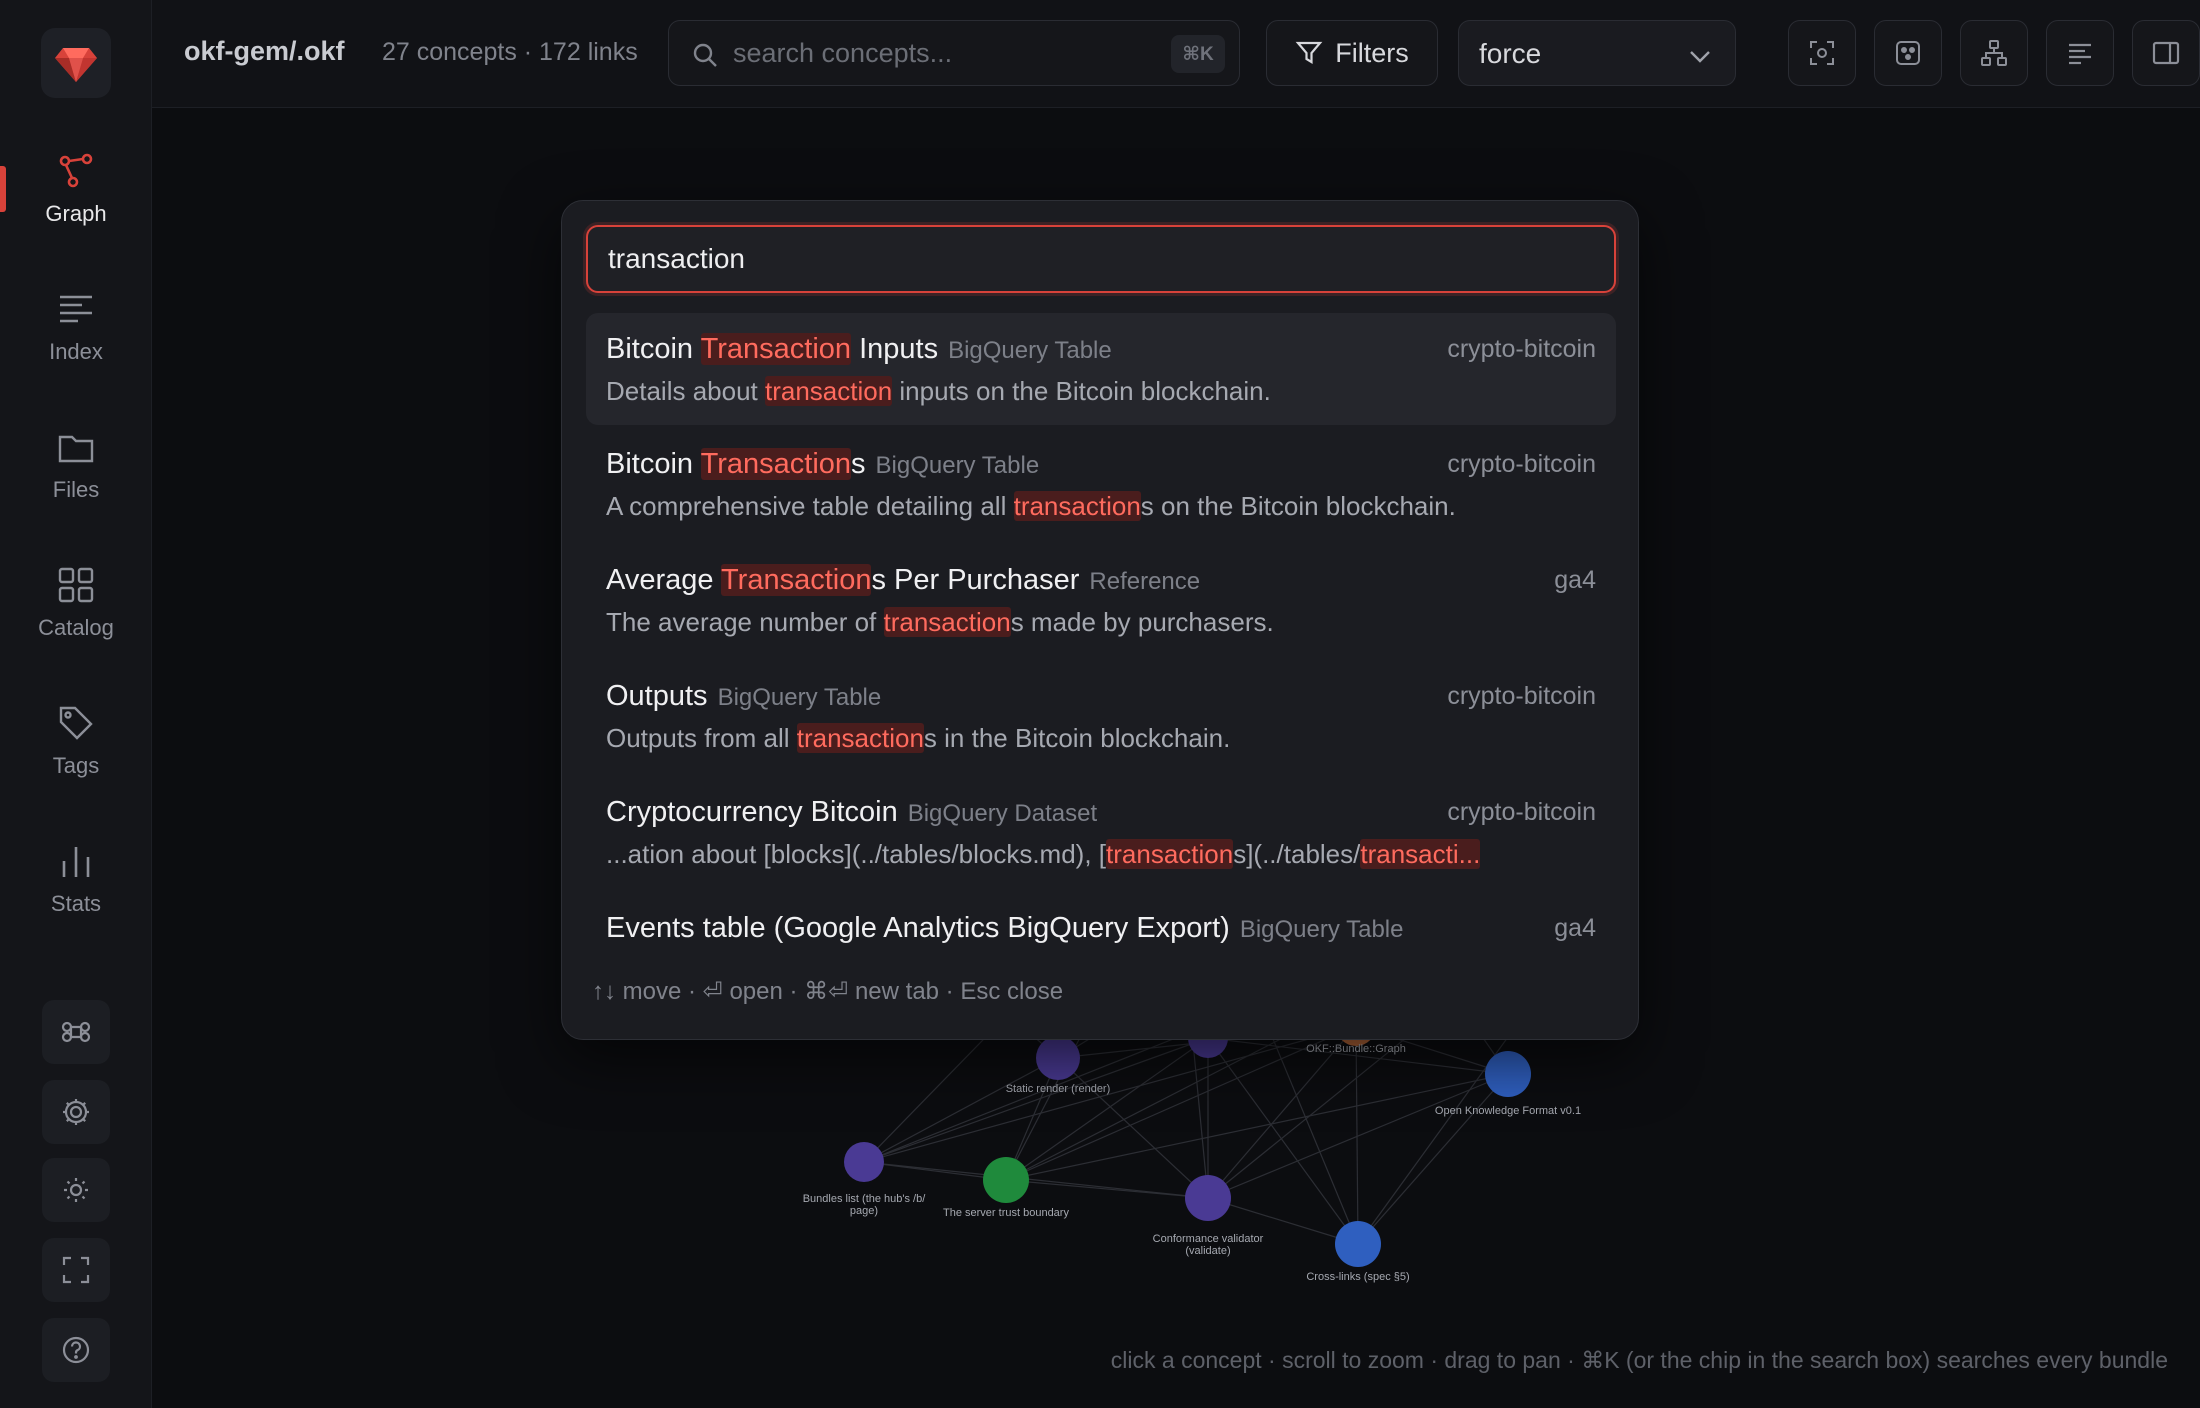 Image resolution: width=2200 pixels, height=1408 pixels. I want to click on graph-node: Open Knowledge Format v0.1, so click(1508, 1084).